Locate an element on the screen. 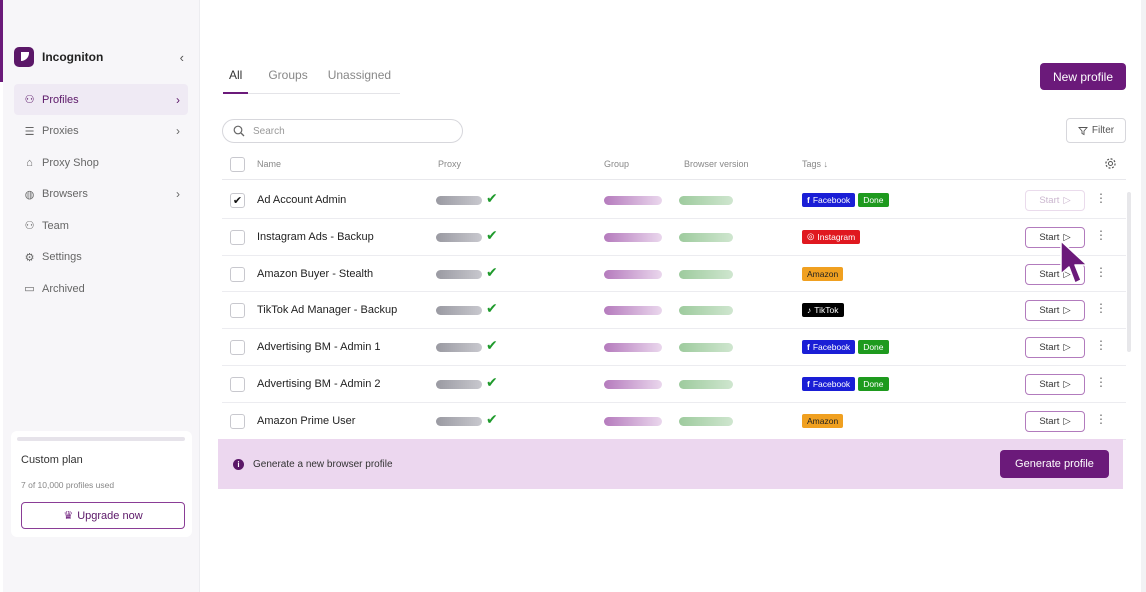  new-profile-button: New profile is located at coordinates (1083, 76).